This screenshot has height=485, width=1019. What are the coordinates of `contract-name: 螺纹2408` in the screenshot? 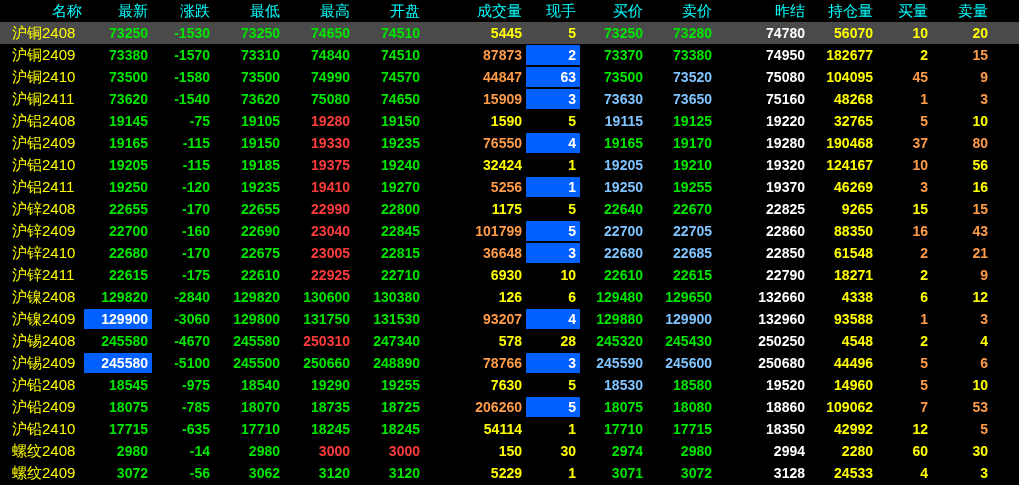 It's located at (44, 451).